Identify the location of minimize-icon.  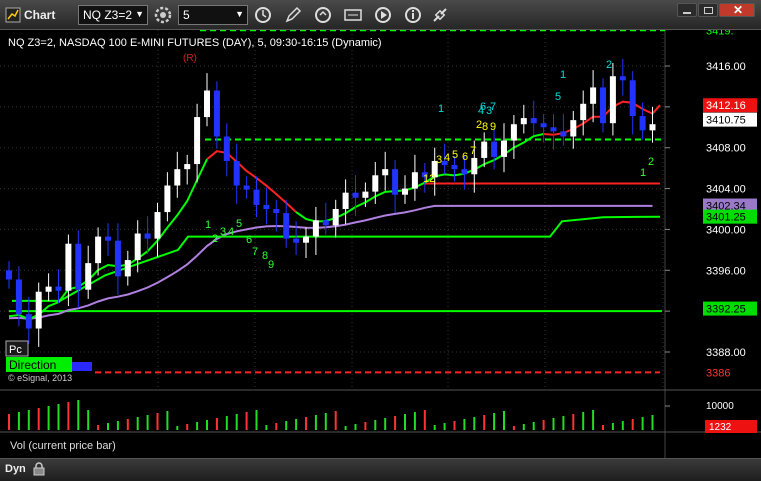
(687, 13).